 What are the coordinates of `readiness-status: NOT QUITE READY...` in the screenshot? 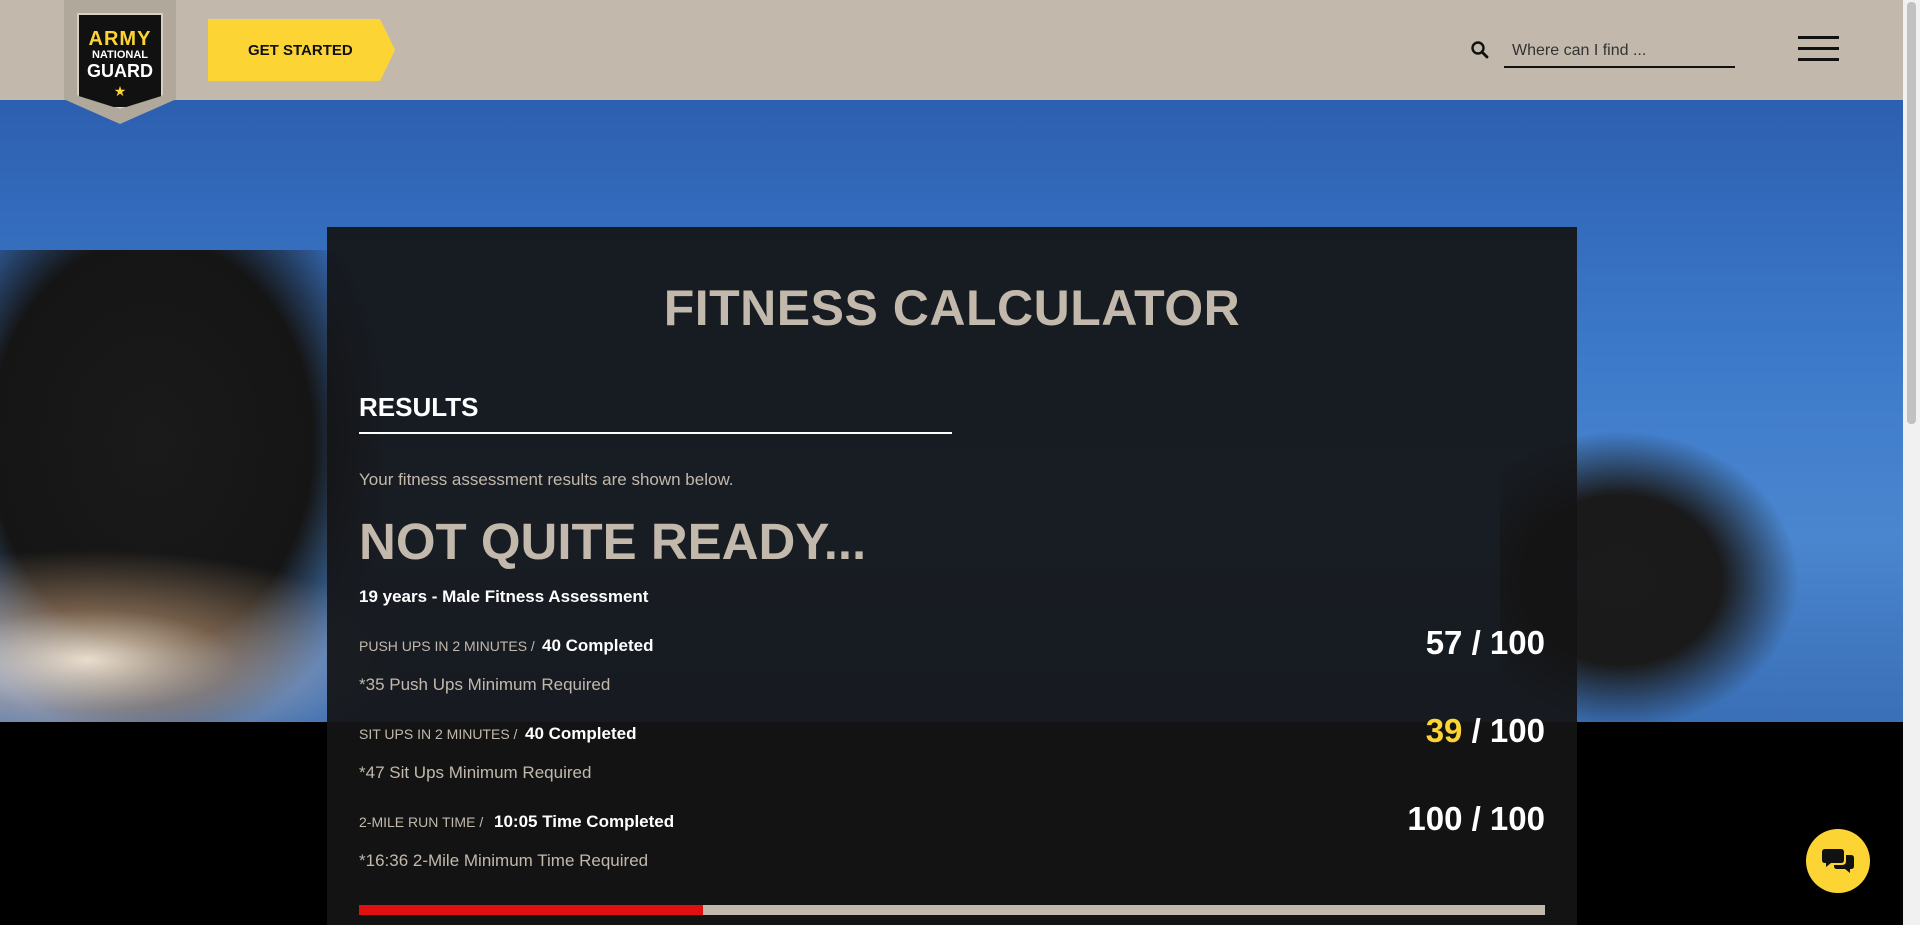 It's located at (613, 541).